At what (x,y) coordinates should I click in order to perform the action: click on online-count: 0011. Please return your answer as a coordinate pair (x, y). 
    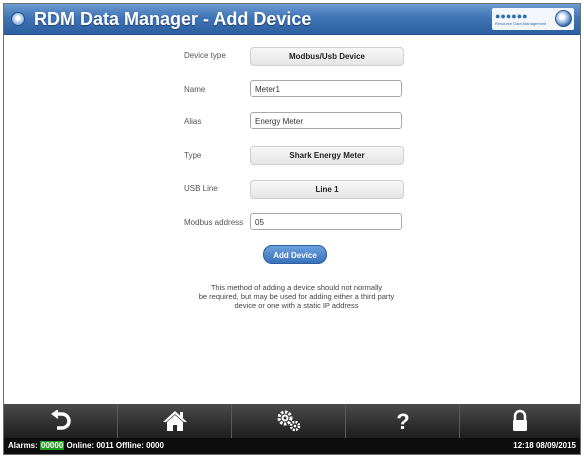
    Looking at the image, I should click on (105, 445).